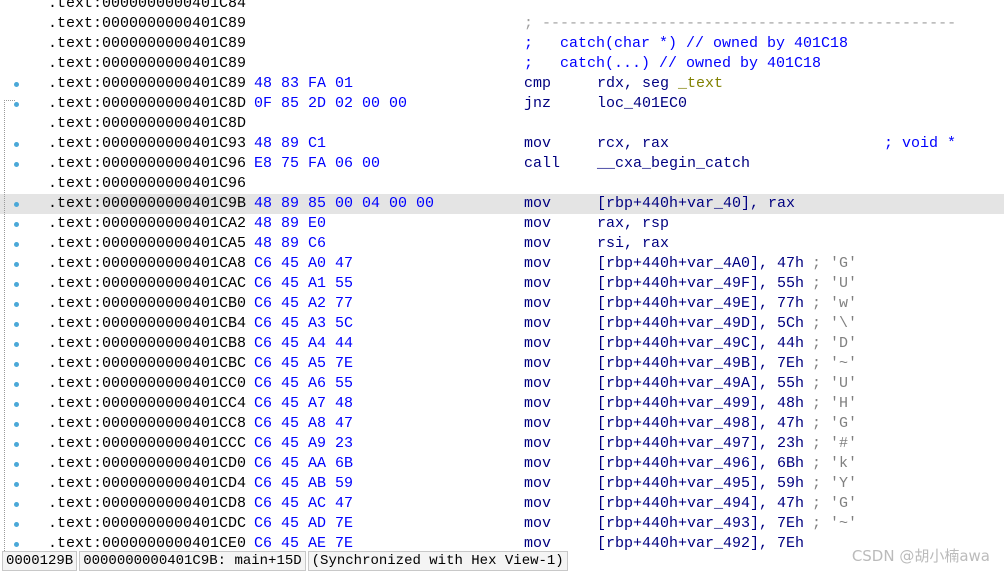  Describe the element at coordinates (147, 143) in the screenshot. I see `line-address: .text:0000000000401C93` at that location.